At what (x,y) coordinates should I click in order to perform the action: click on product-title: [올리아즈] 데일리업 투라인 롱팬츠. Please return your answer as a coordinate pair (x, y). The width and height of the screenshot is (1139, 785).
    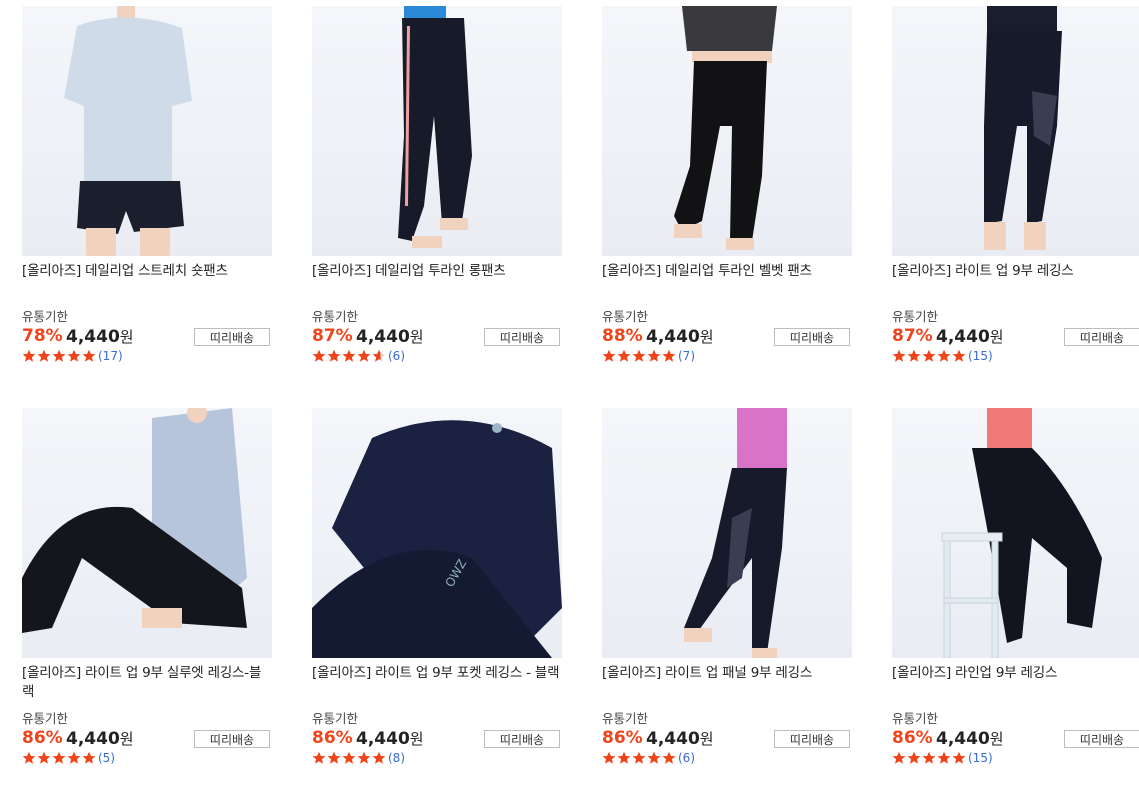
    Looking at the image, I should click on (437, 281).